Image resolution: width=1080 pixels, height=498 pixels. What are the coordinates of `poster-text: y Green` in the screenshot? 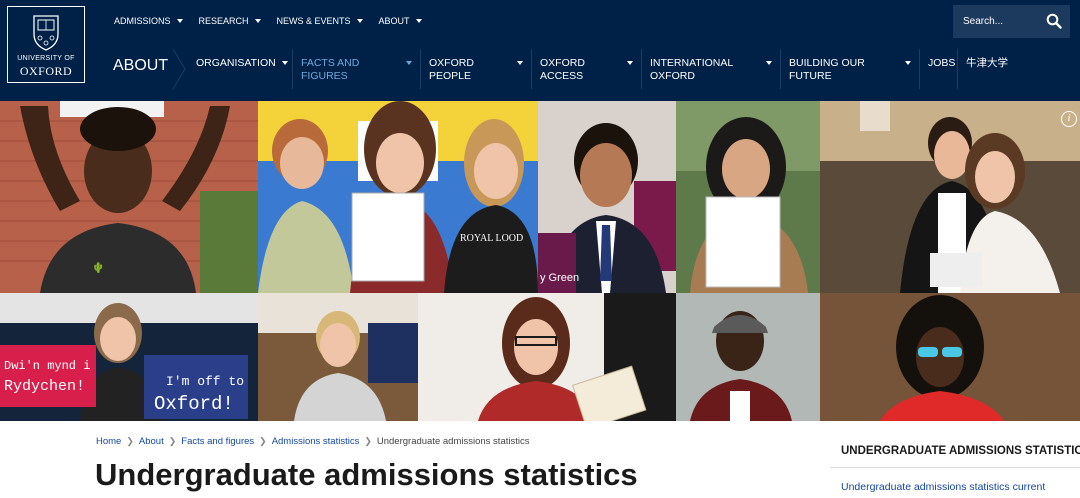 It's located at (559, 278).